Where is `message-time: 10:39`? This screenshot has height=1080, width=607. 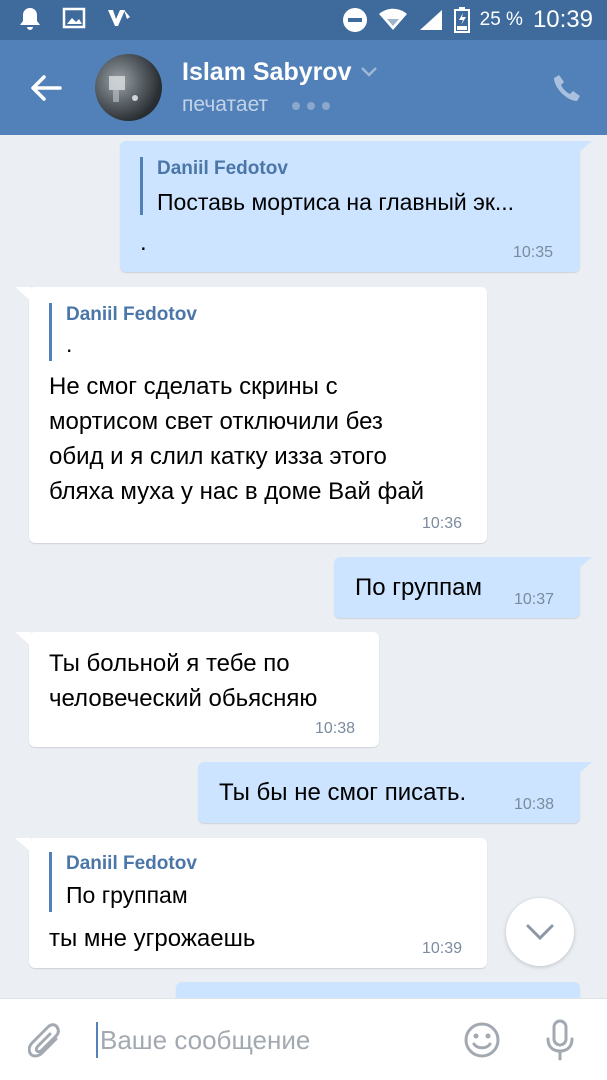
message-time: 10:39 is located at coordinates (442, 948).